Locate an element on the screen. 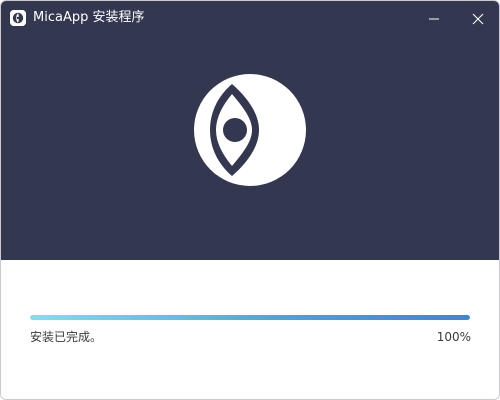 The width and height of the screenshot is (500, 400). install-progress-bar is located at coordinates (250, 317).